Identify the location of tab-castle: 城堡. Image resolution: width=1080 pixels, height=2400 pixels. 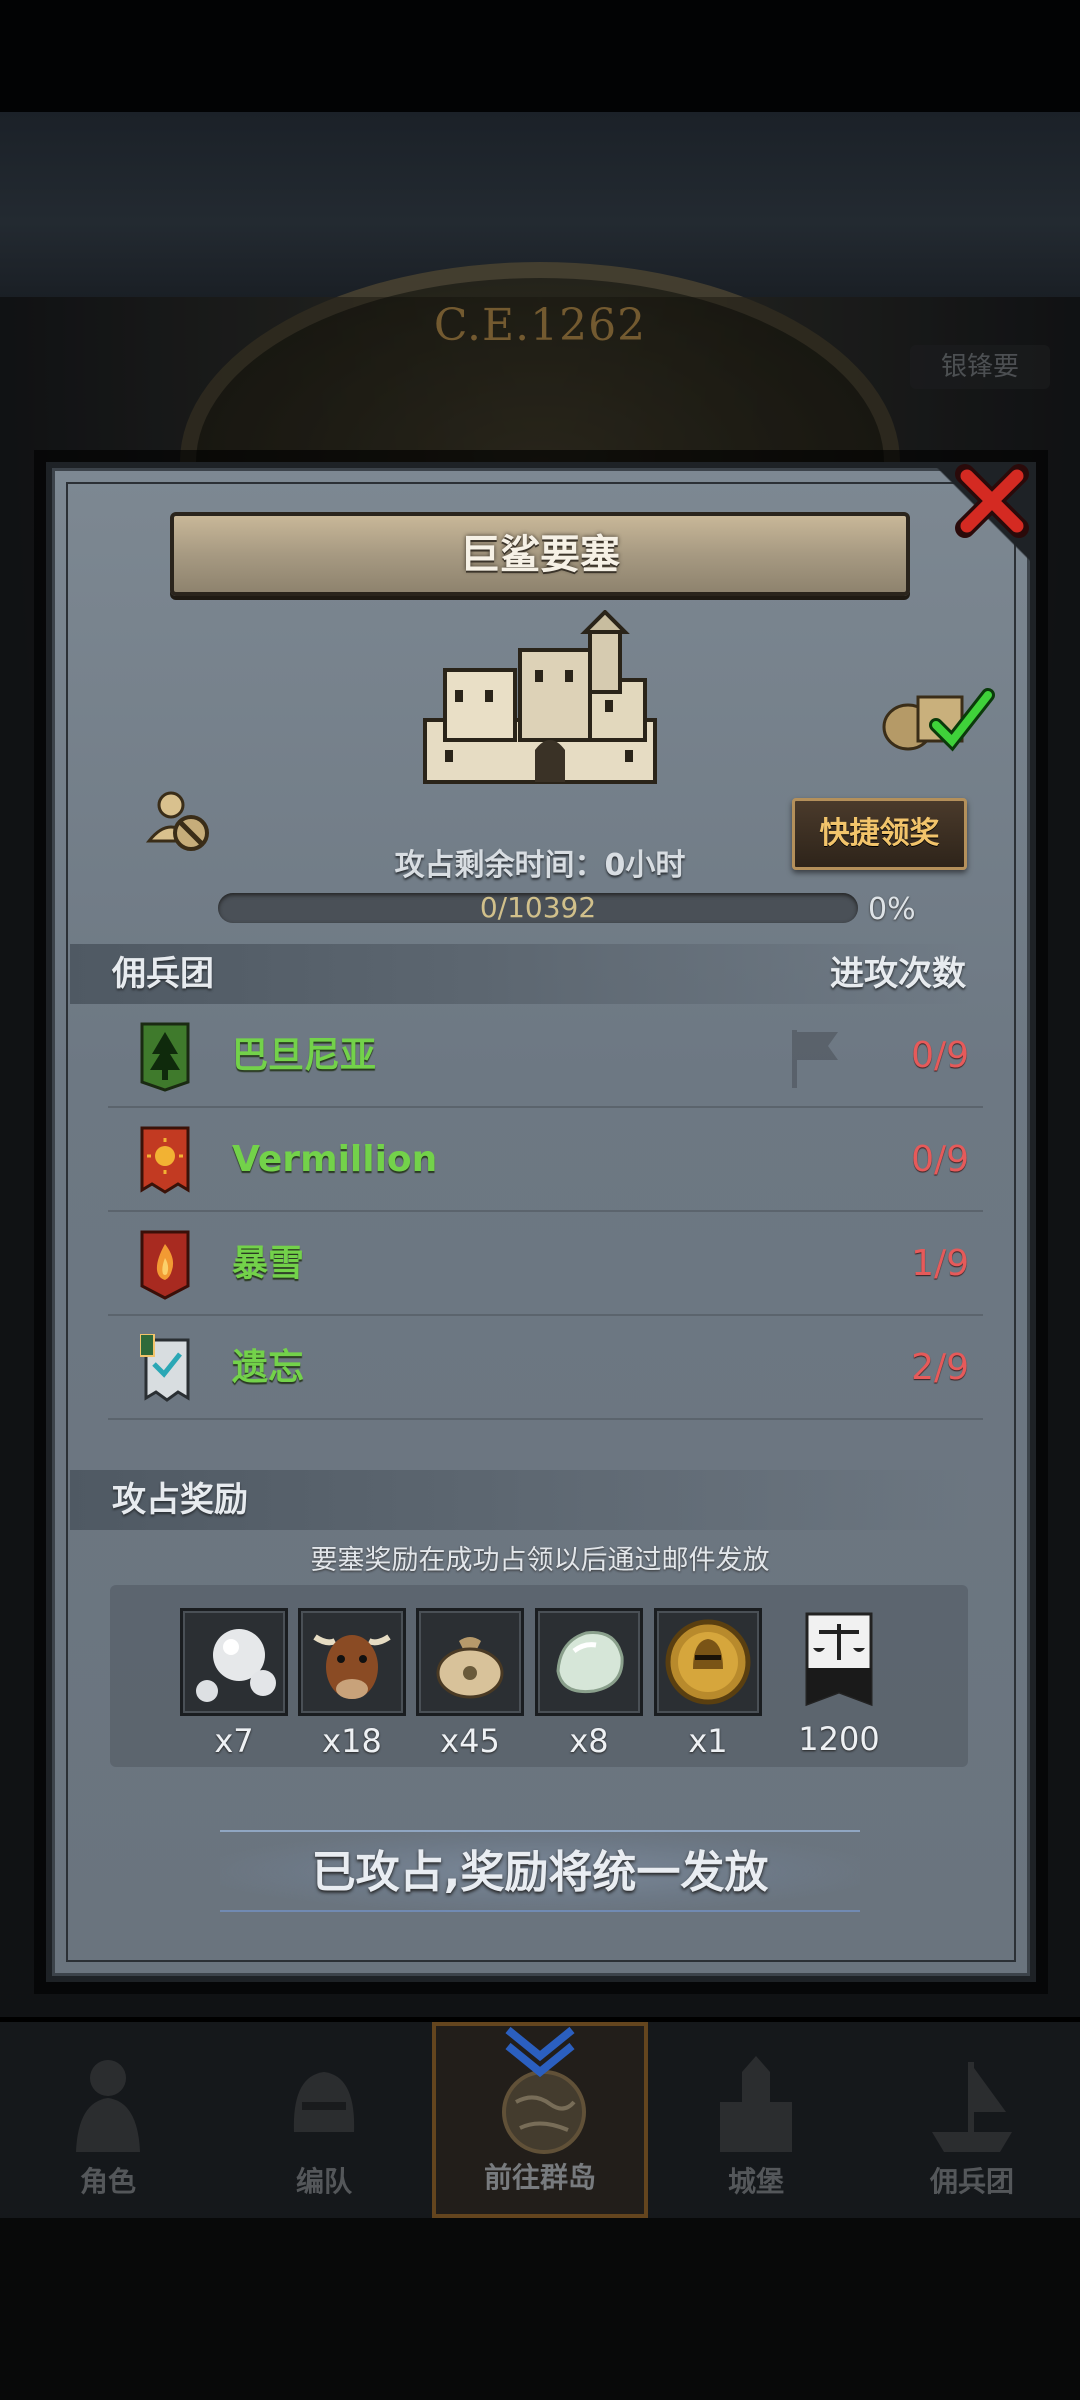
(756, 2120).